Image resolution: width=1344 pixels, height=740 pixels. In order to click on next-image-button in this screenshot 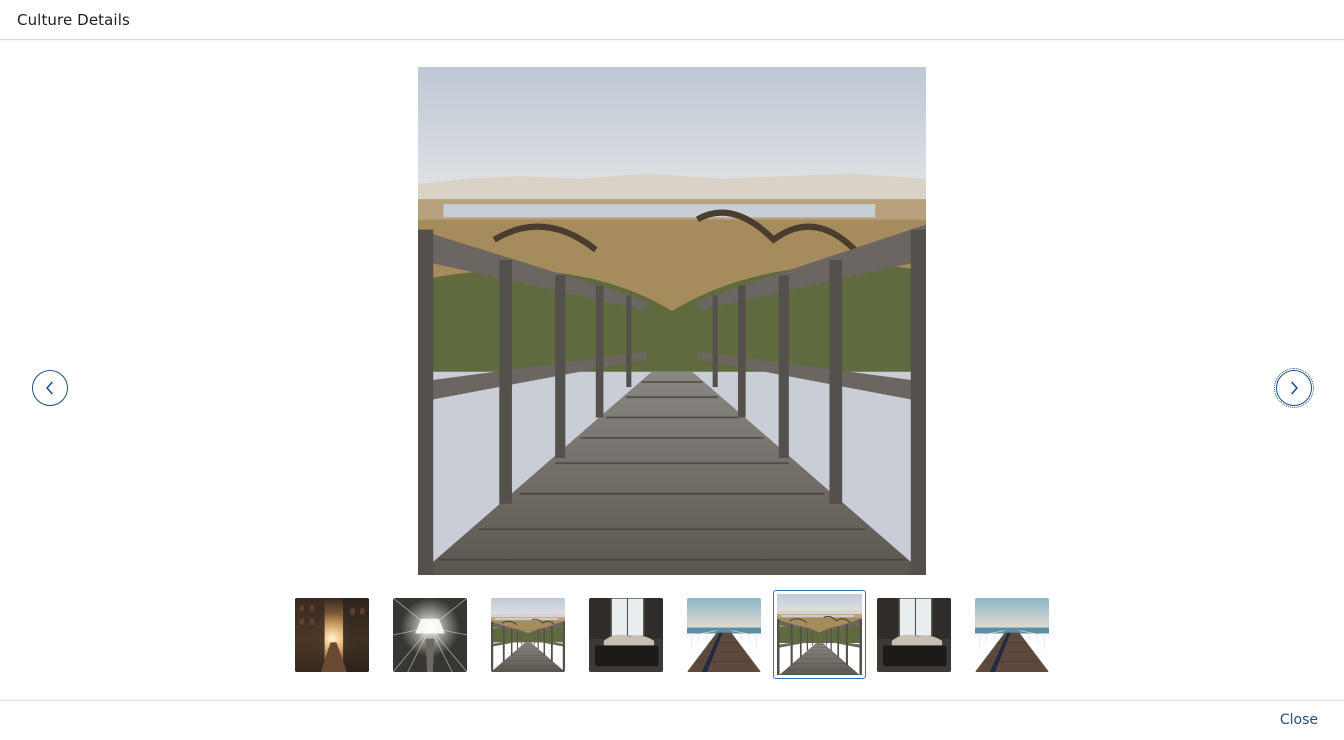, I will do `click(1294, 388)`.